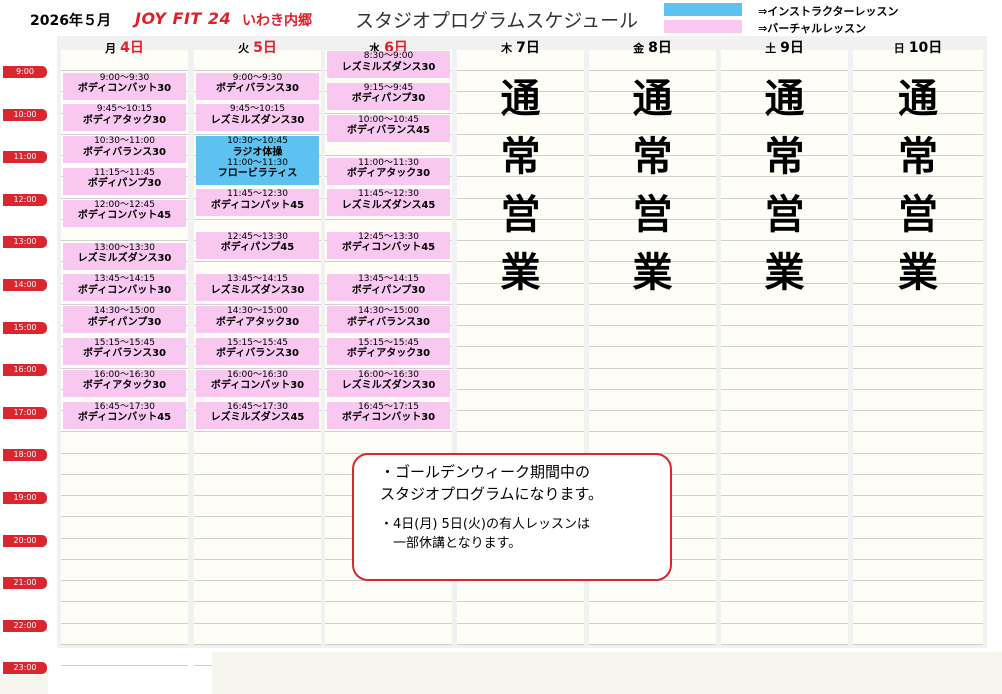 The height and width of the screenshot is (694, 1002). I want to click on lesson-block: 10:30～11:00 ボディバランス30, so click(124, 150).